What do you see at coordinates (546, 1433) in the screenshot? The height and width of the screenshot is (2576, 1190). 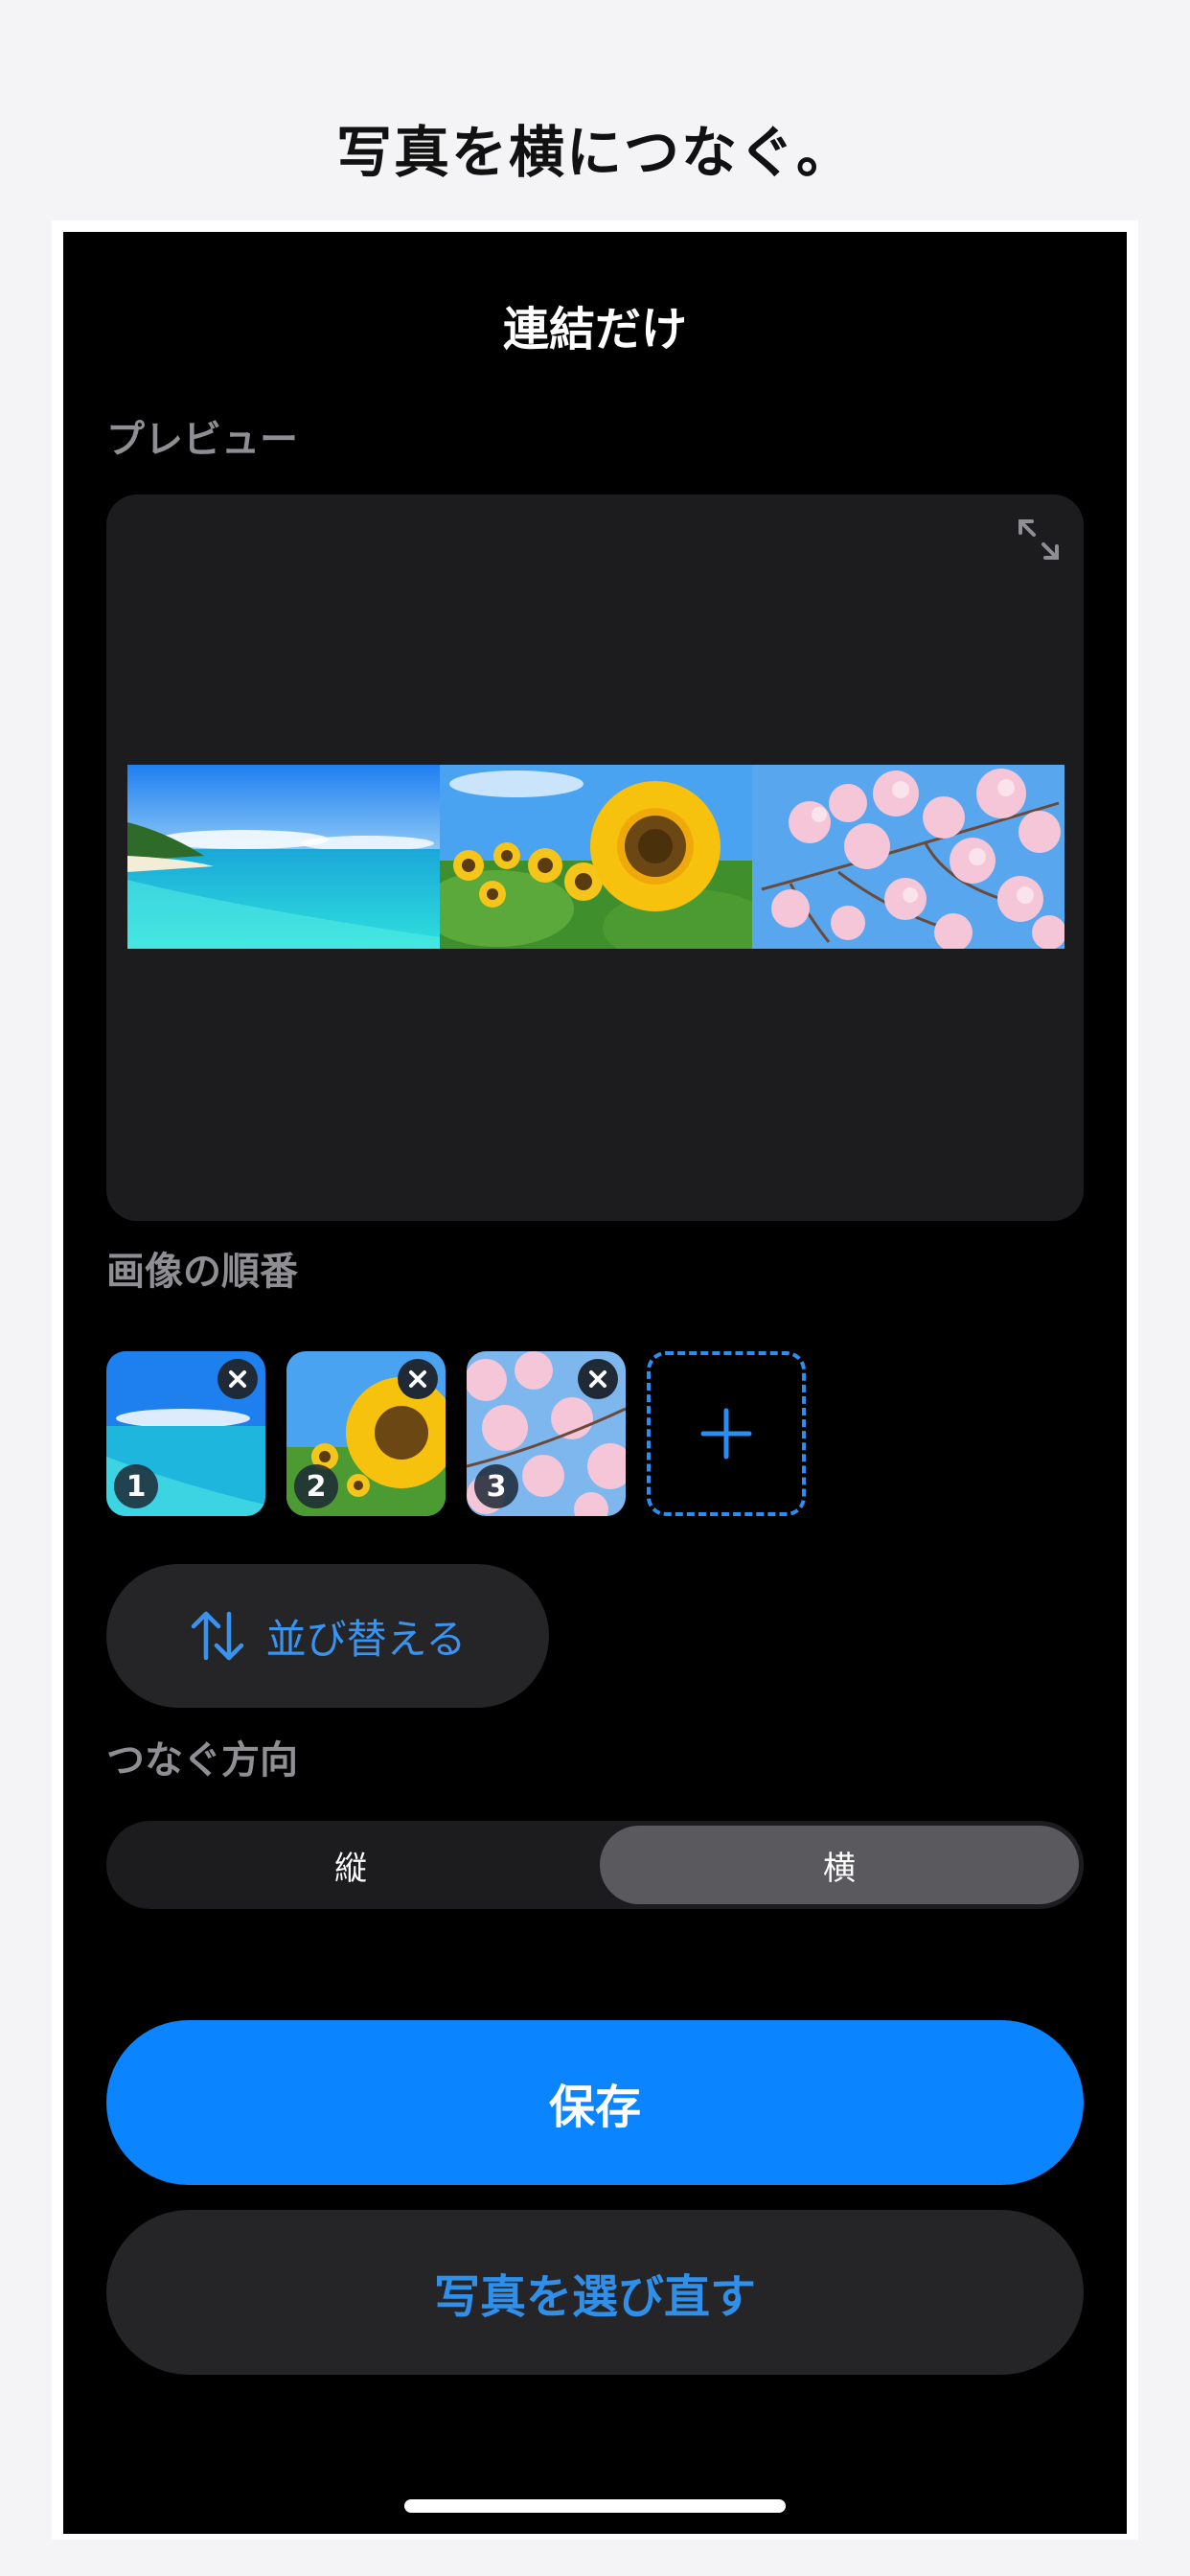 I see `thumbnail-item: 3` at bounding box center [546, 1433].